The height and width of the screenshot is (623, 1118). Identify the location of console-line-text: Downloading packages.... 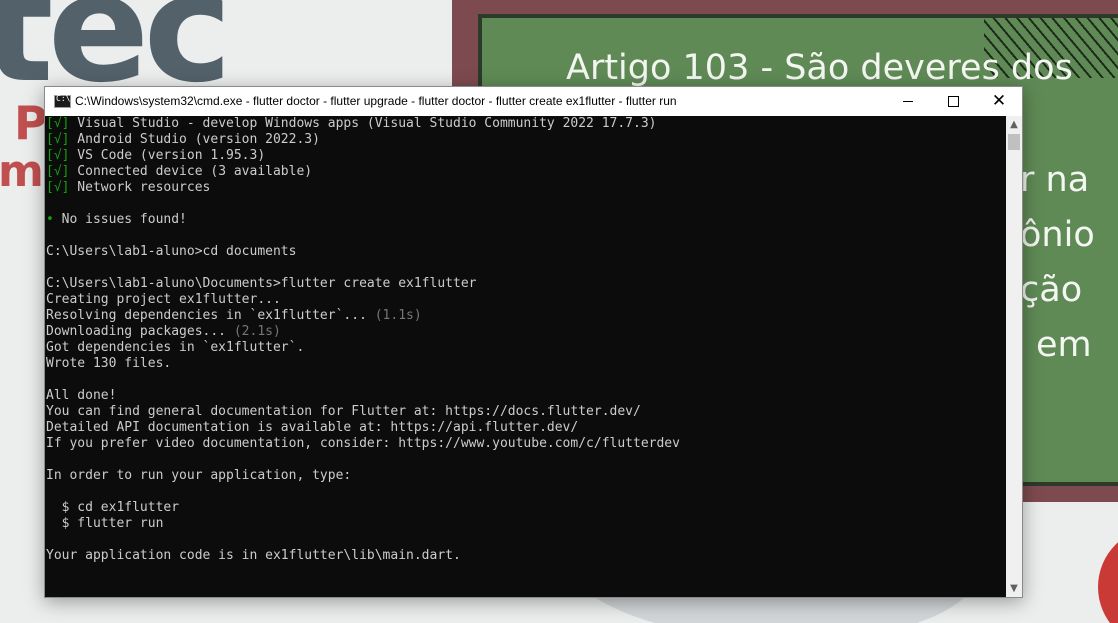
(140, 331).